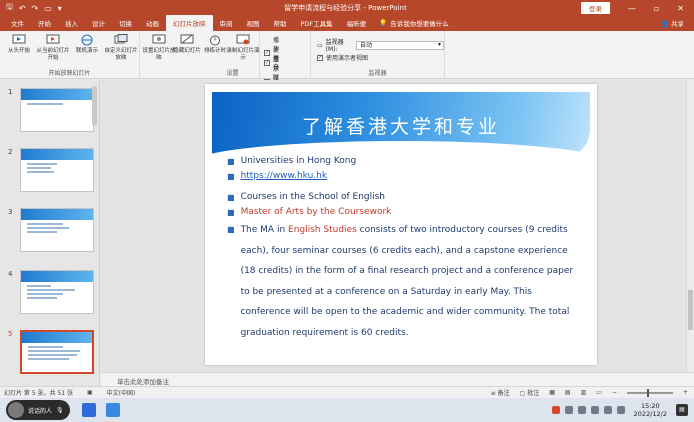 This screenshot has height=422, width=694. Describe the element at coordinates (22, 8) in the screenshot. I see `undo-icon: ↶` at that location.